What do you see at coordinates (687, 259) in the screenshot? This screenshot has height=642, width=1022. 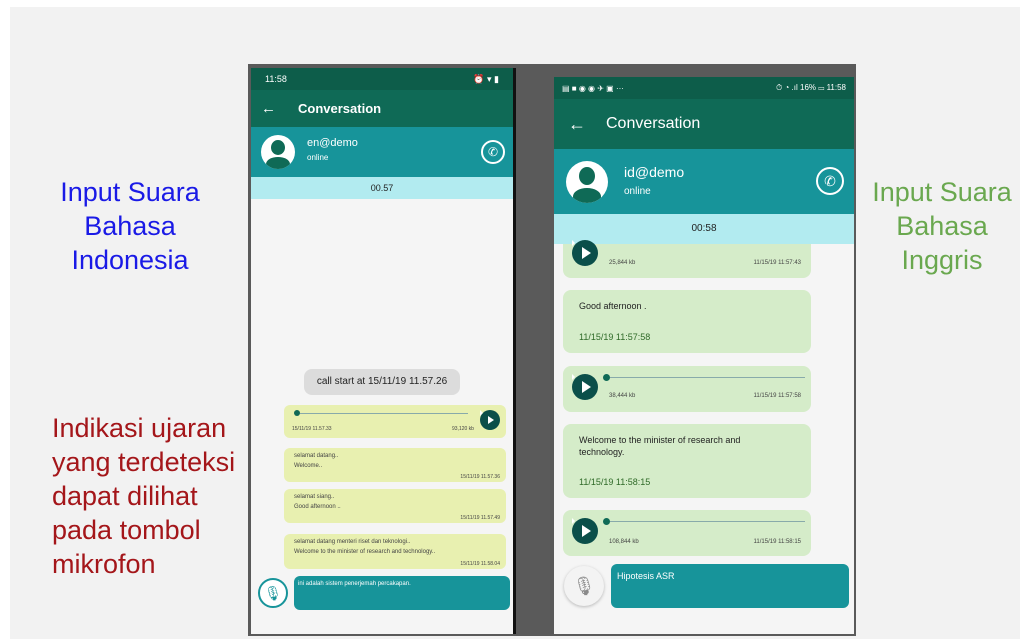 I see `audio-message: 25,844 kb 11/15/19 11:57:43` at bounding box center [687, 259].